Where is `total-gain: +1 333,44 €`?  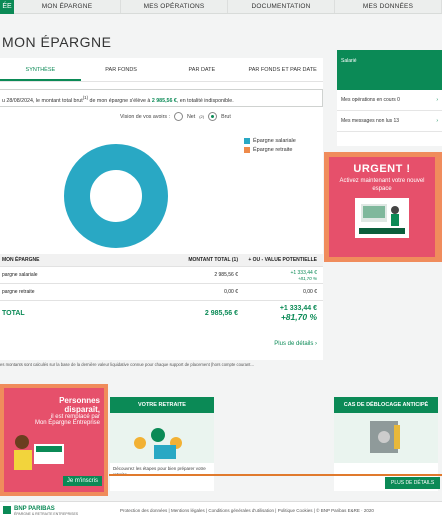 total-gain: +1 333,44 € is located at coordinates (298, 308).